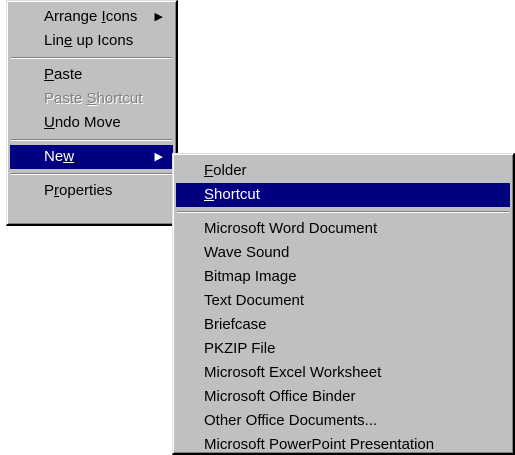  Describe the element at coordinates (49, 190) in the screenshot. I see `menu-item-label: P` at that location.